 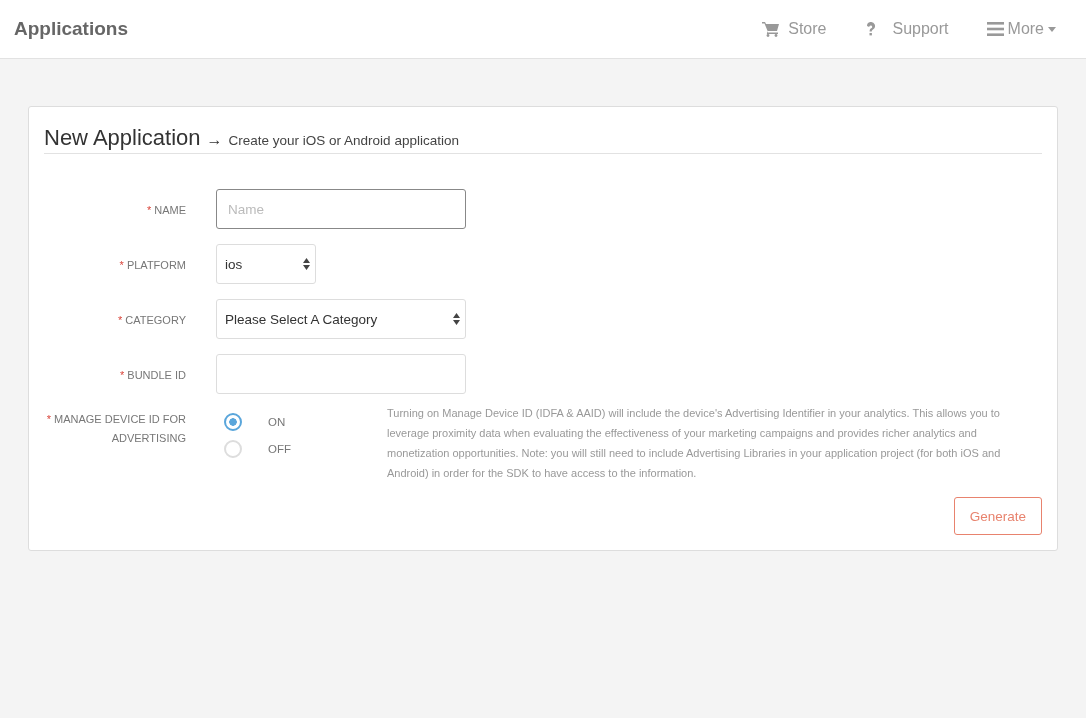 I want to click on form-subtitle: Create your iOS or Android application, so click(x=343, y=140).